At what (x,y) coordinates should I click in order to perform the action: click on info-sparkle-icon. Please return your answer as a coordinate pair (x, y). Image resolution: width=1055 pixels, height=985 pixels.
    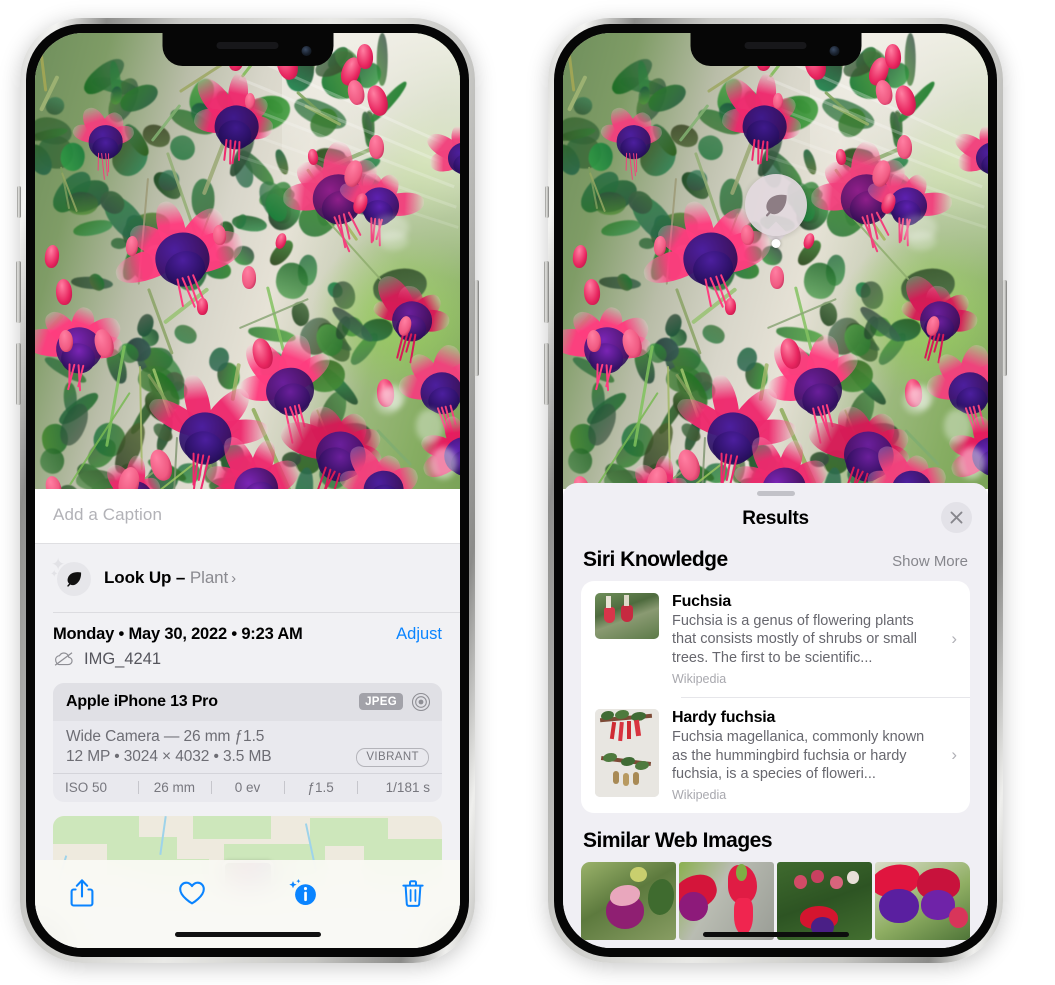
    Looking at the image, I should click on (302, 892).